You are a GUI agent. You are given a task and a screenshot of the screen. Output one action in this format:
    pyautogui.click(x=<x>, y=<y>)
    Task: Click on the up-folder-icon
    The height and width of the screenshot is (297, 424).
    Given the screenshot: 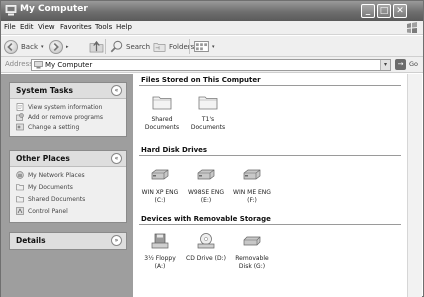 What is the action you would take?
    pyautogui.click(x=96, y=46)
    